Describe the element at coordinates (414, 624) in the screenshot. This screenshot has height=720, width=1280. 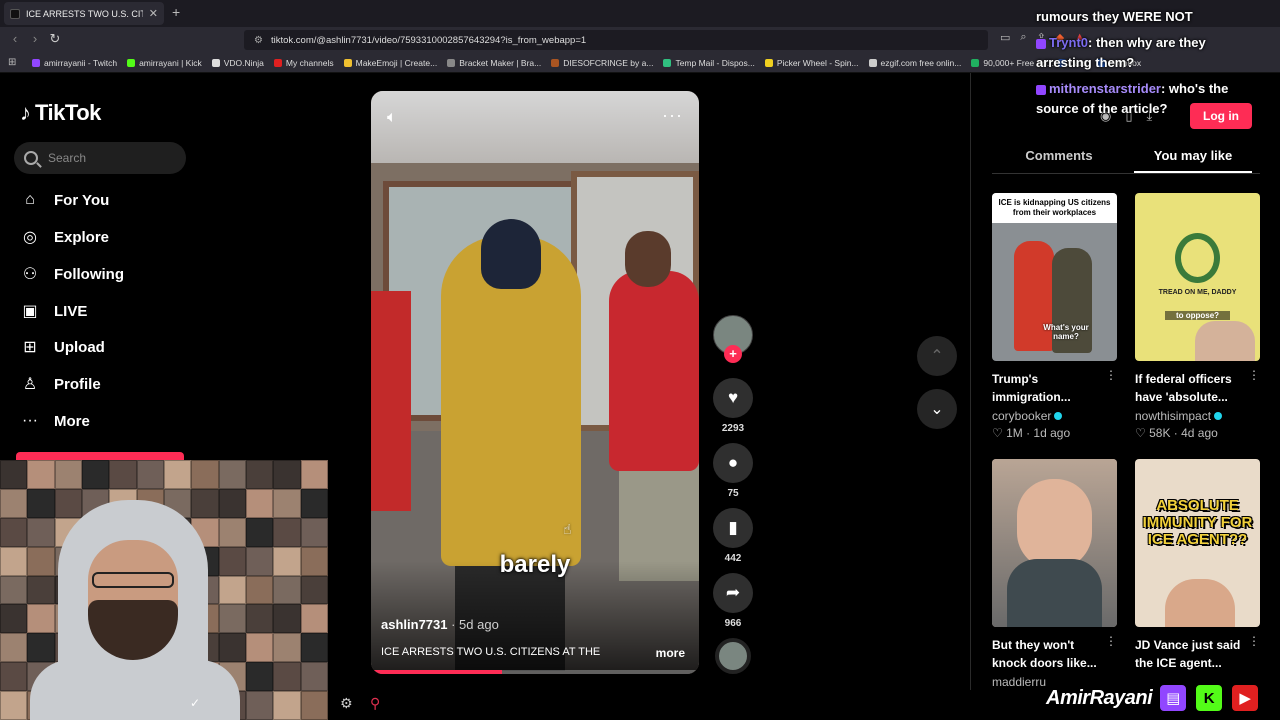
I see `author-name: ashlin7731` at that location.